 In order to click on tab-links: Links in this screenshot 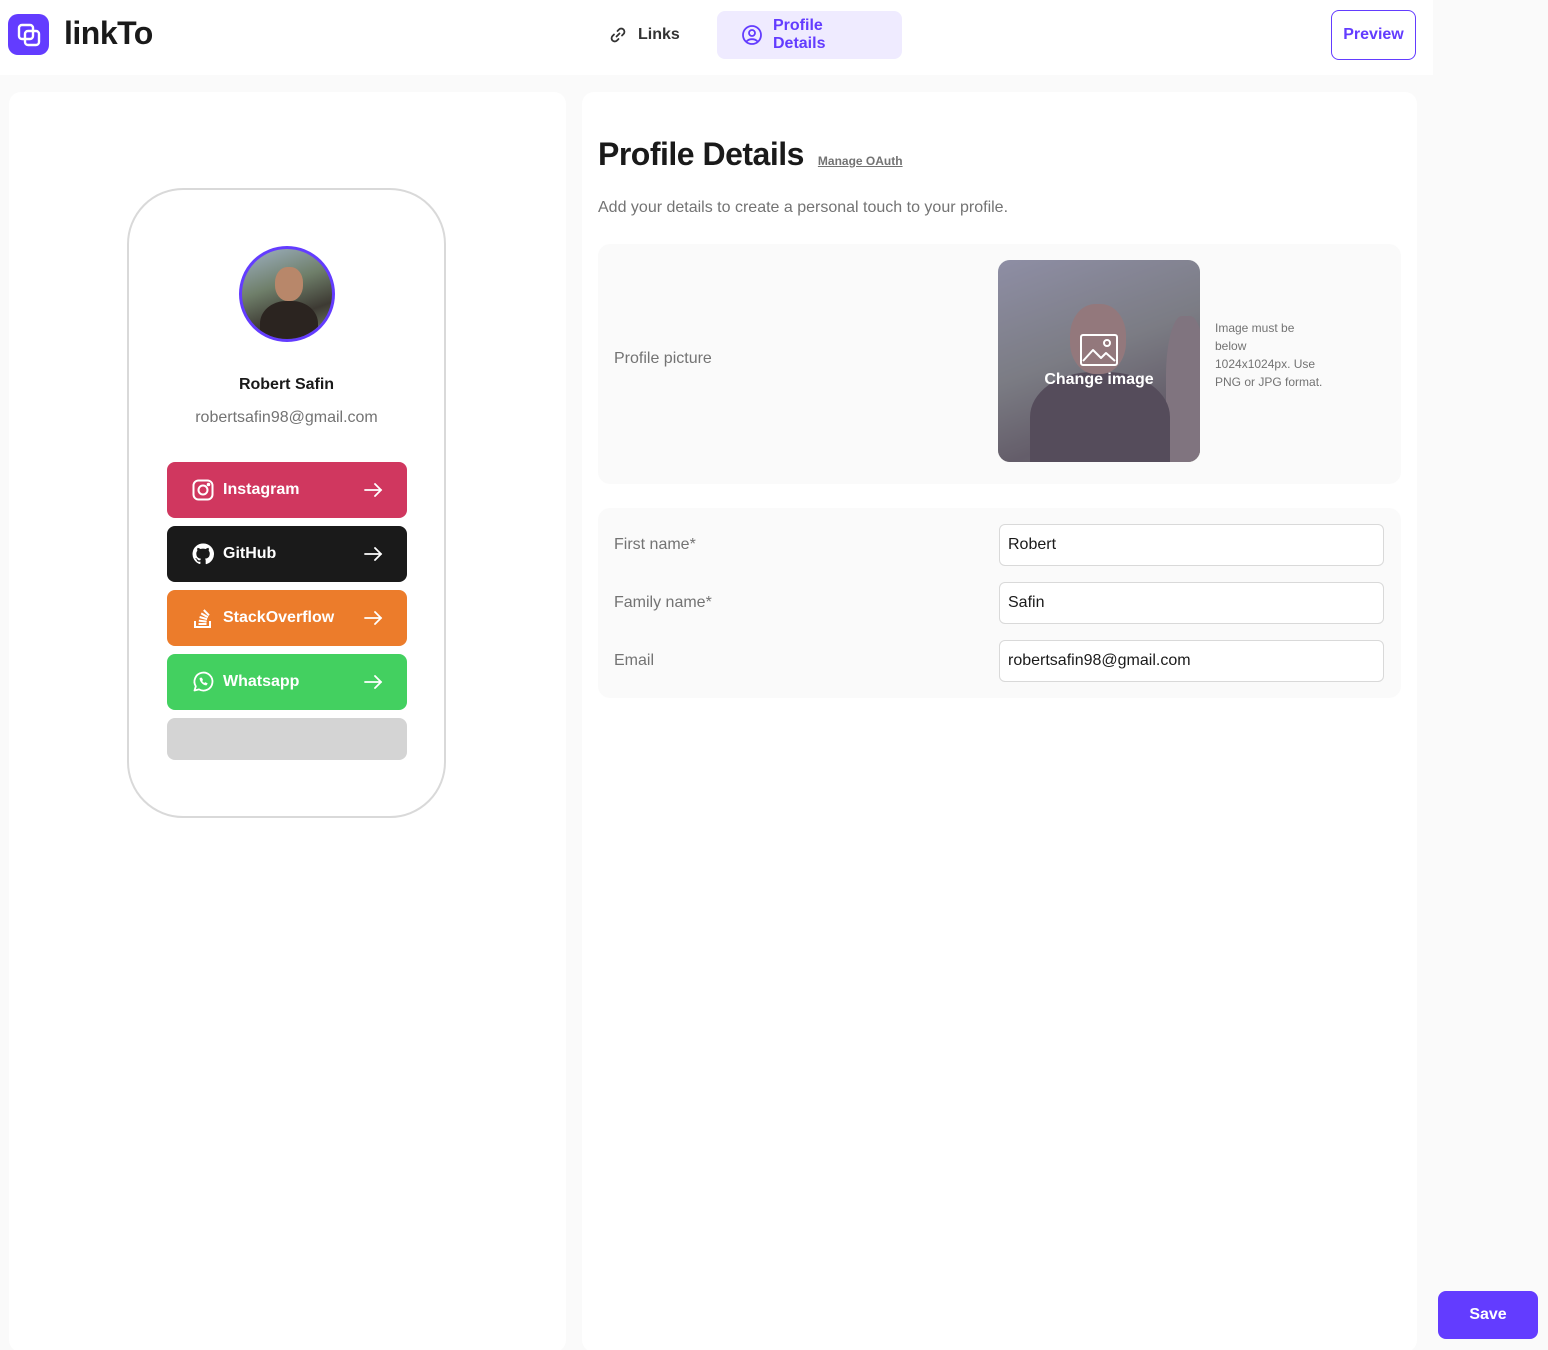, I will do `click(643, 35)`.